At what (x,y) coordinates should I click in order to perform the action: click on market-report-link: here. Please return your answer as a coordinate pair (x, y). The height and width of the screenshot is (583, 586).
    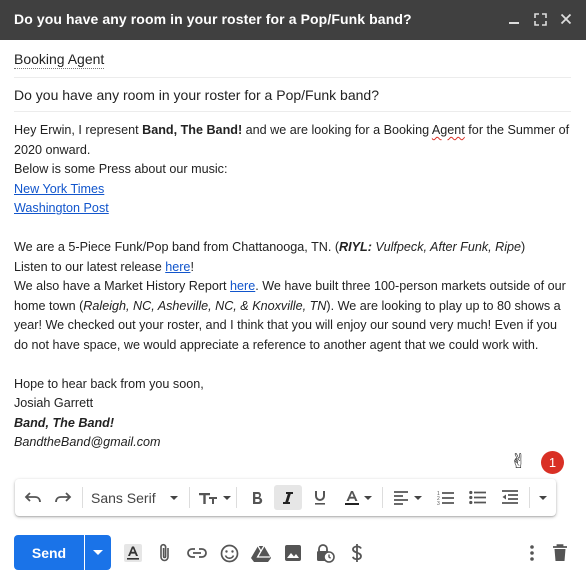
    Looking at the image, I should click on (242, 286).